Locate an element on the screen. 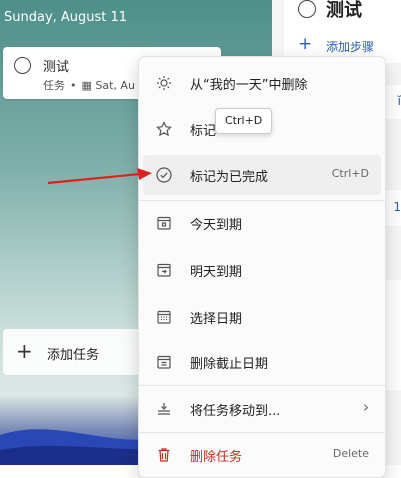  menu-item-label: 明天到期 is located at coordinates (216, 272).